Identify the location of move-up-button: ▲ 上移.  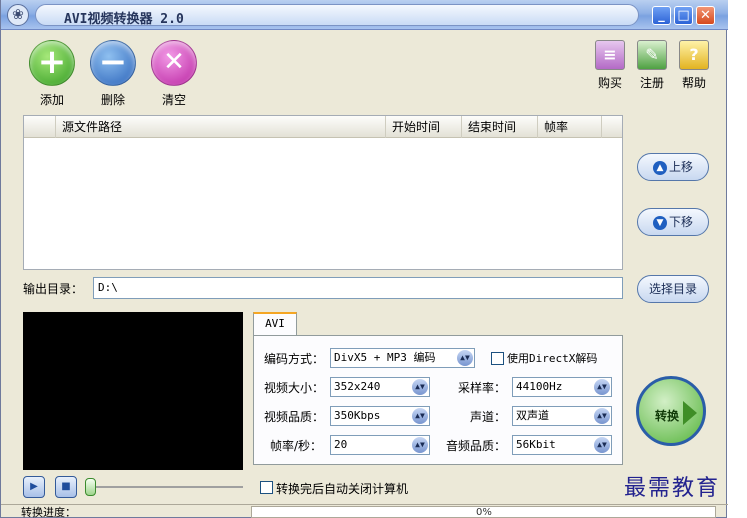
(673, 167).